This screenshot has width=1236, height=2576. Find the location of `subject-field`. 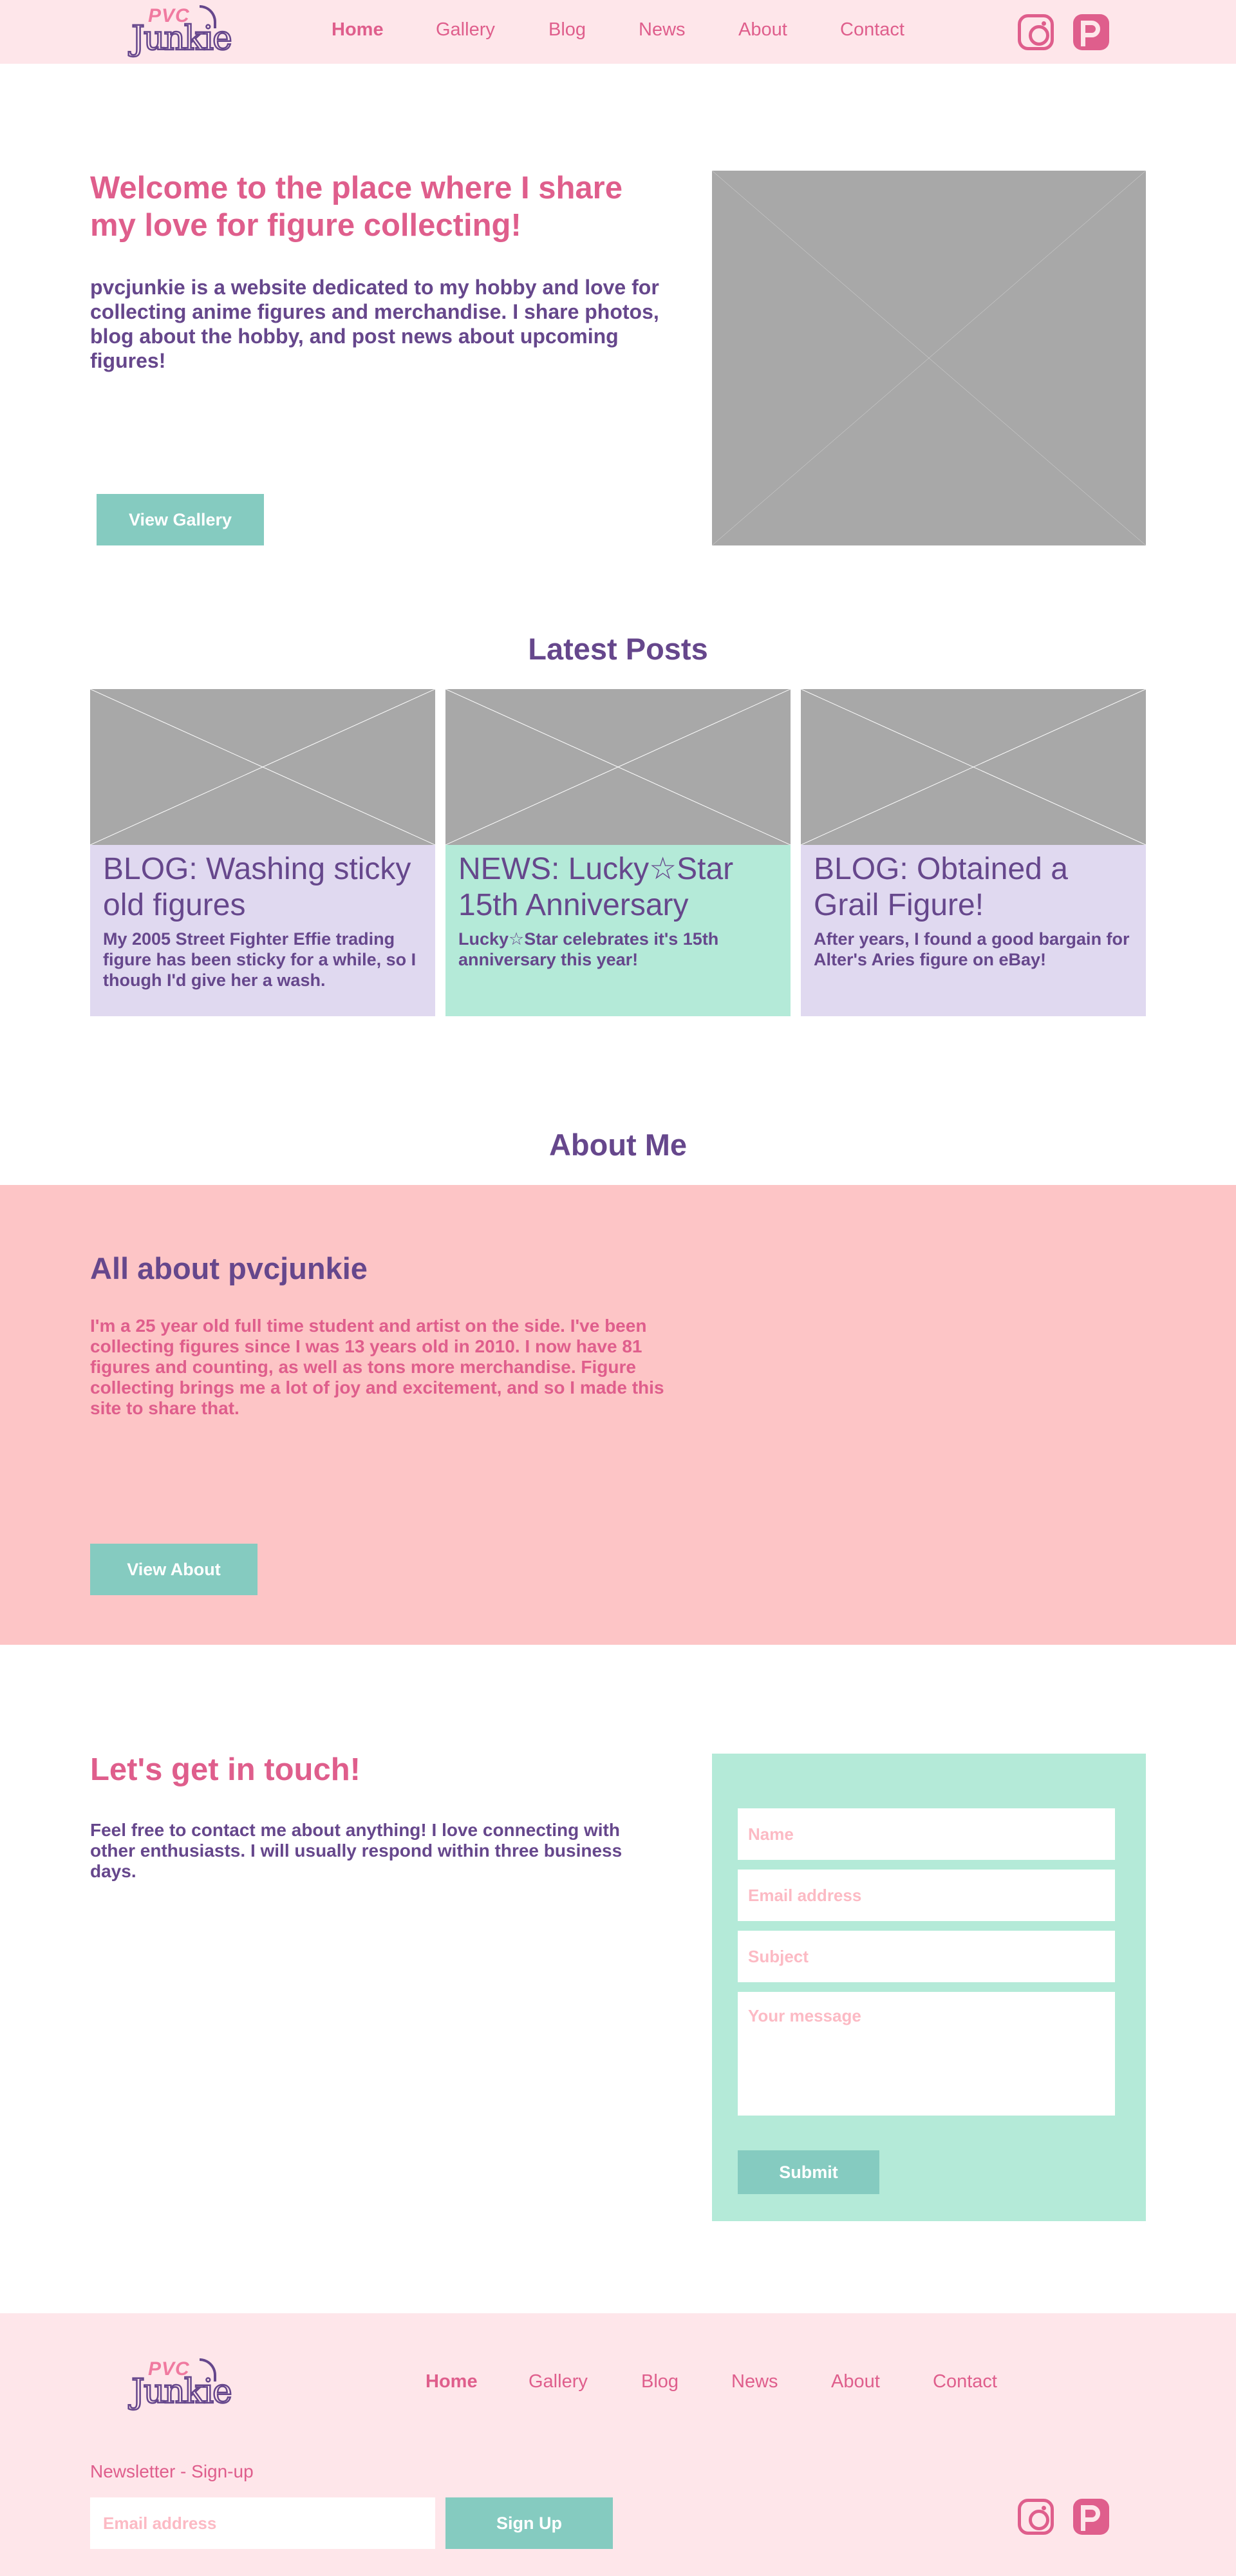

subject-field is located at coordinates (926, 1956).